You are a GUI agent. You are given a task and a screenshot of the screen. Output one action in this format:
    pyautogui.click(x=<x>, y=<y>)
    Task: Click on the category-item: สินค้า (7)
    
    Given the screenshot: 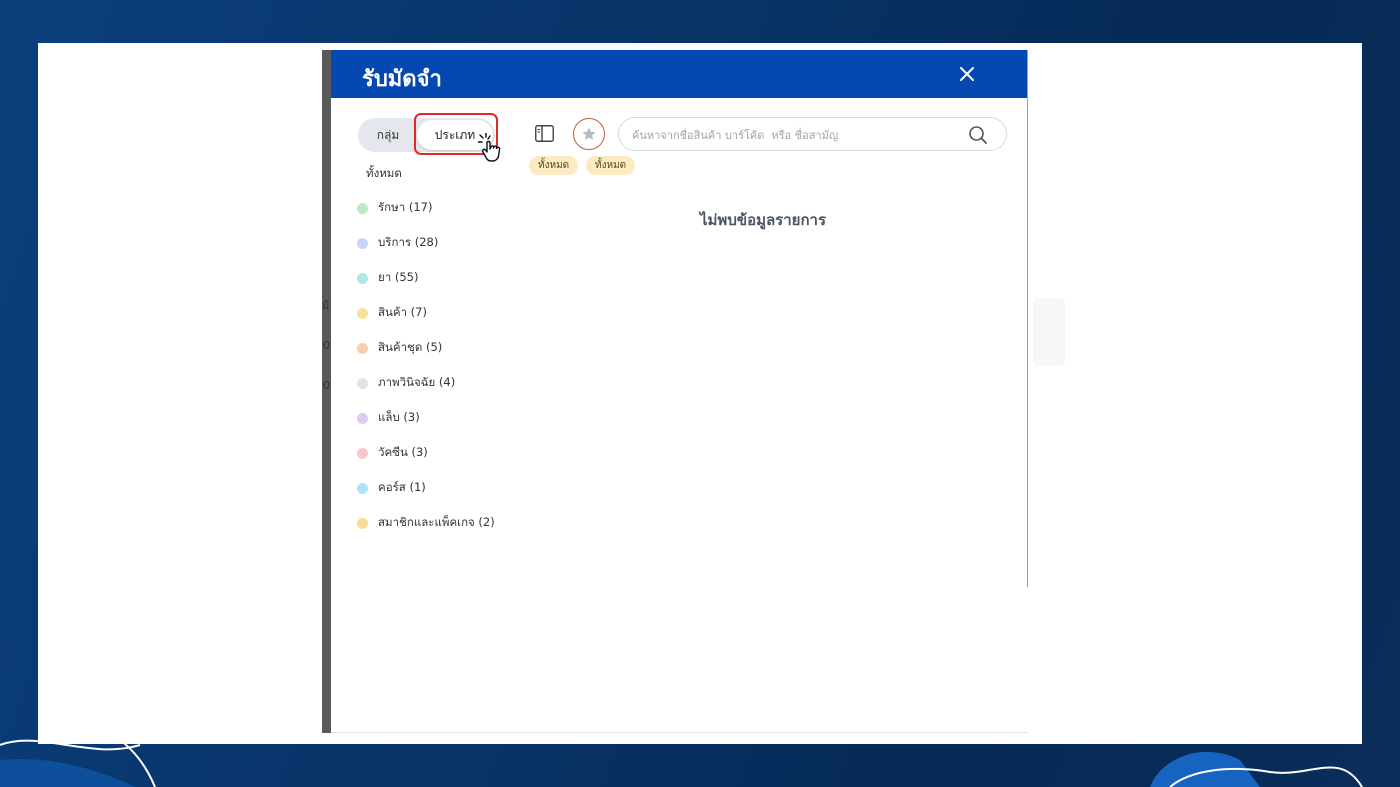 What is the action you would take?
    pyautogui.click(x=392, y=313)
    